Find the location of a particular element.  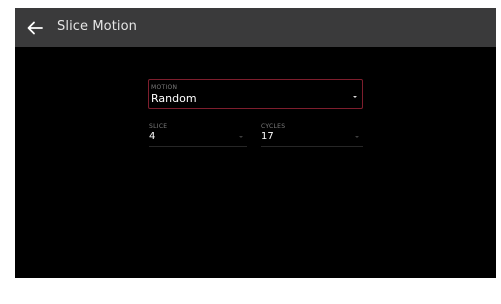

slice-caret-down-icon is located at coordinates (241, 137).